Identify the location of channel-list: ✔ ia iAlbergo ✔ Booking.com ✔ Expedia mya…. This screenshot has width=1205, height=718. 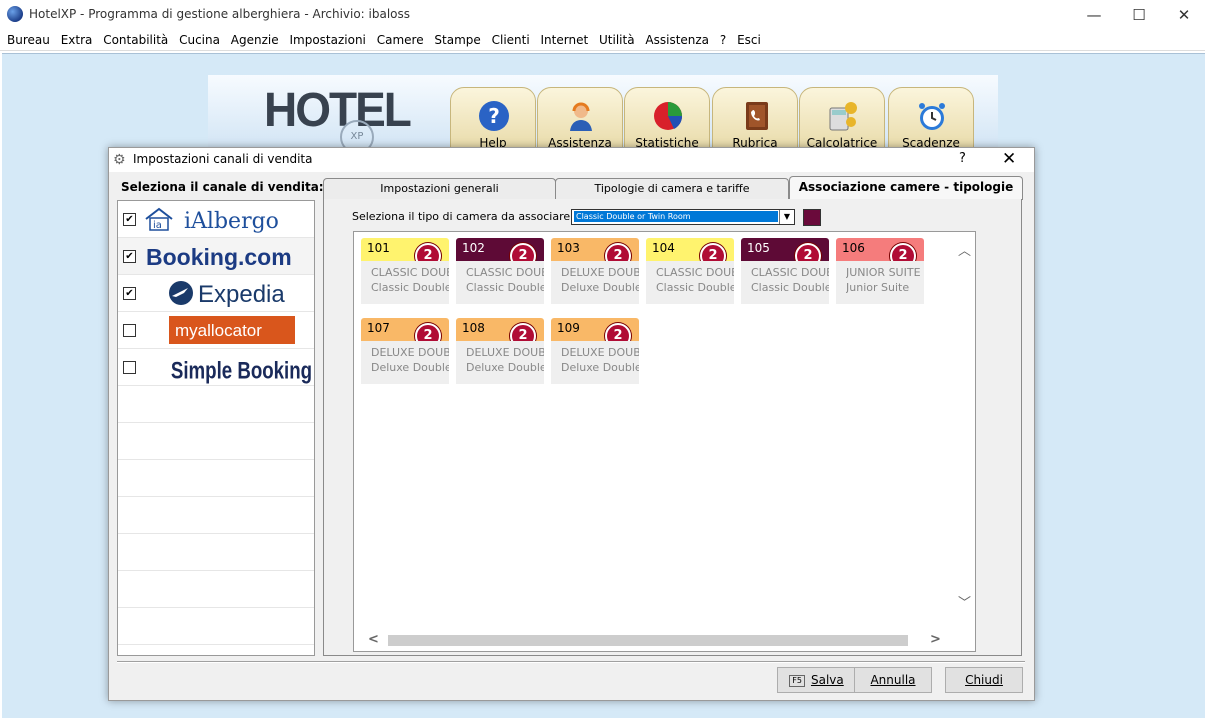
(224, 428).